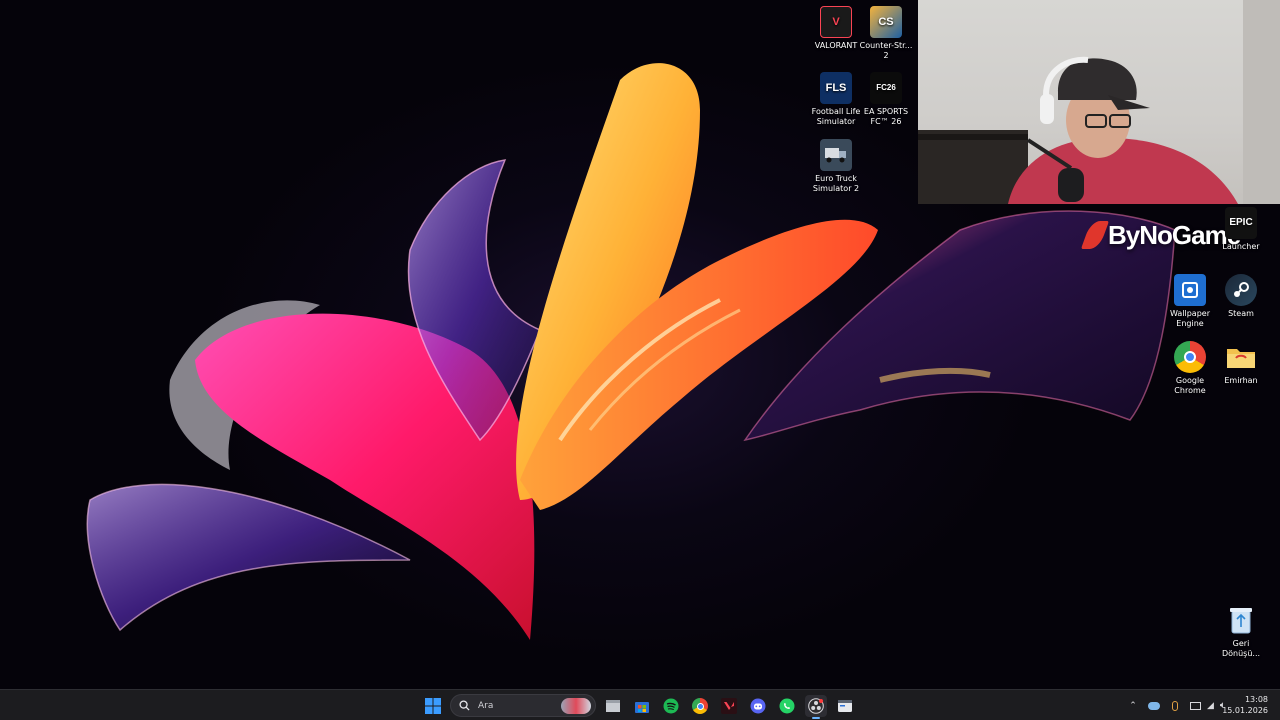 The image size is (1280, 720). I want to click on desktop-icon-emirhan-folder: Emirhan, so click(1241, 363).